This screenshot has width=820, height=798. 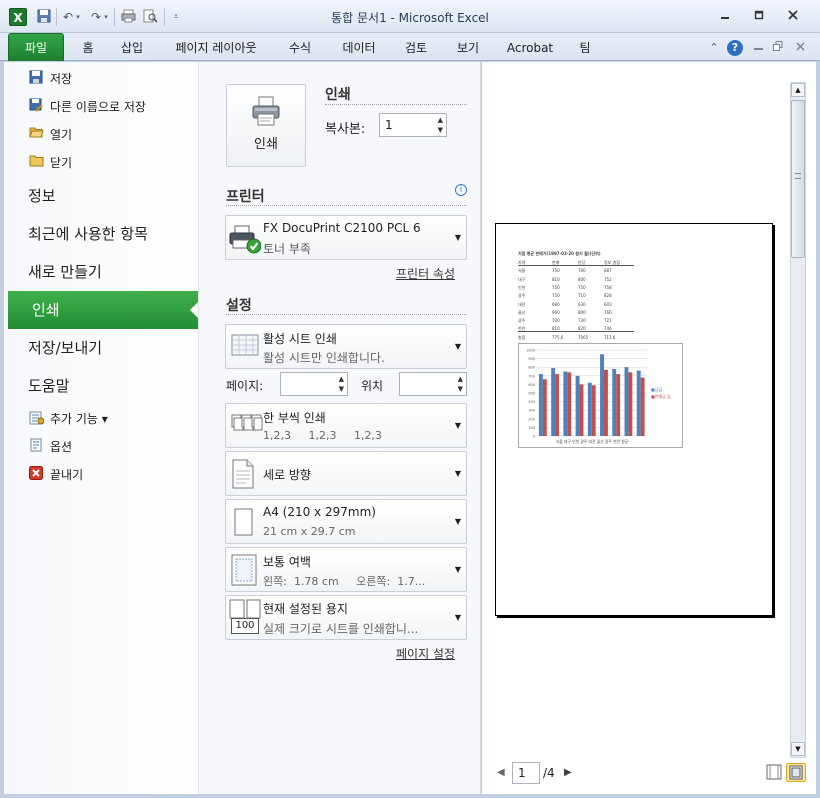 I want to click on backstage-addins: 추가 기능 ▾, so click(x=101, y=418).